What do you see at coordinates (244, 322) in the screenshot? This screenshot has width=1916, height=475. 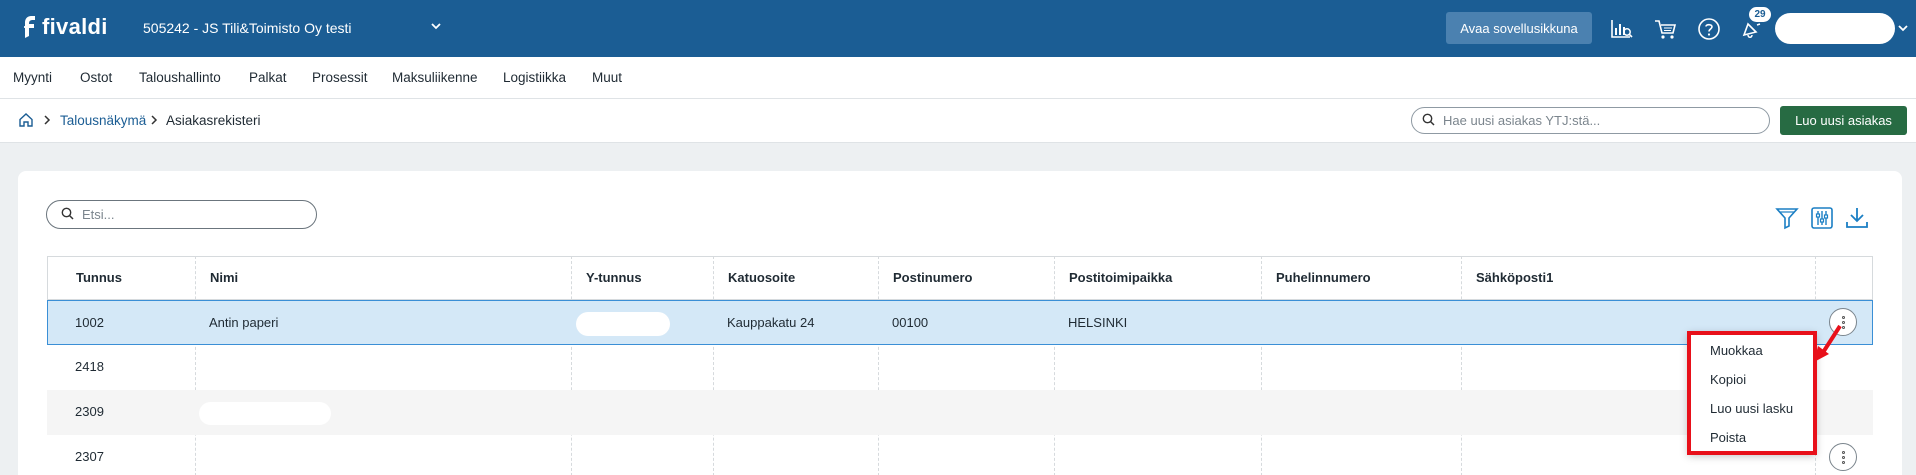 I see `cell-nimi: Antin paperi` at bounding box center [244, 322].